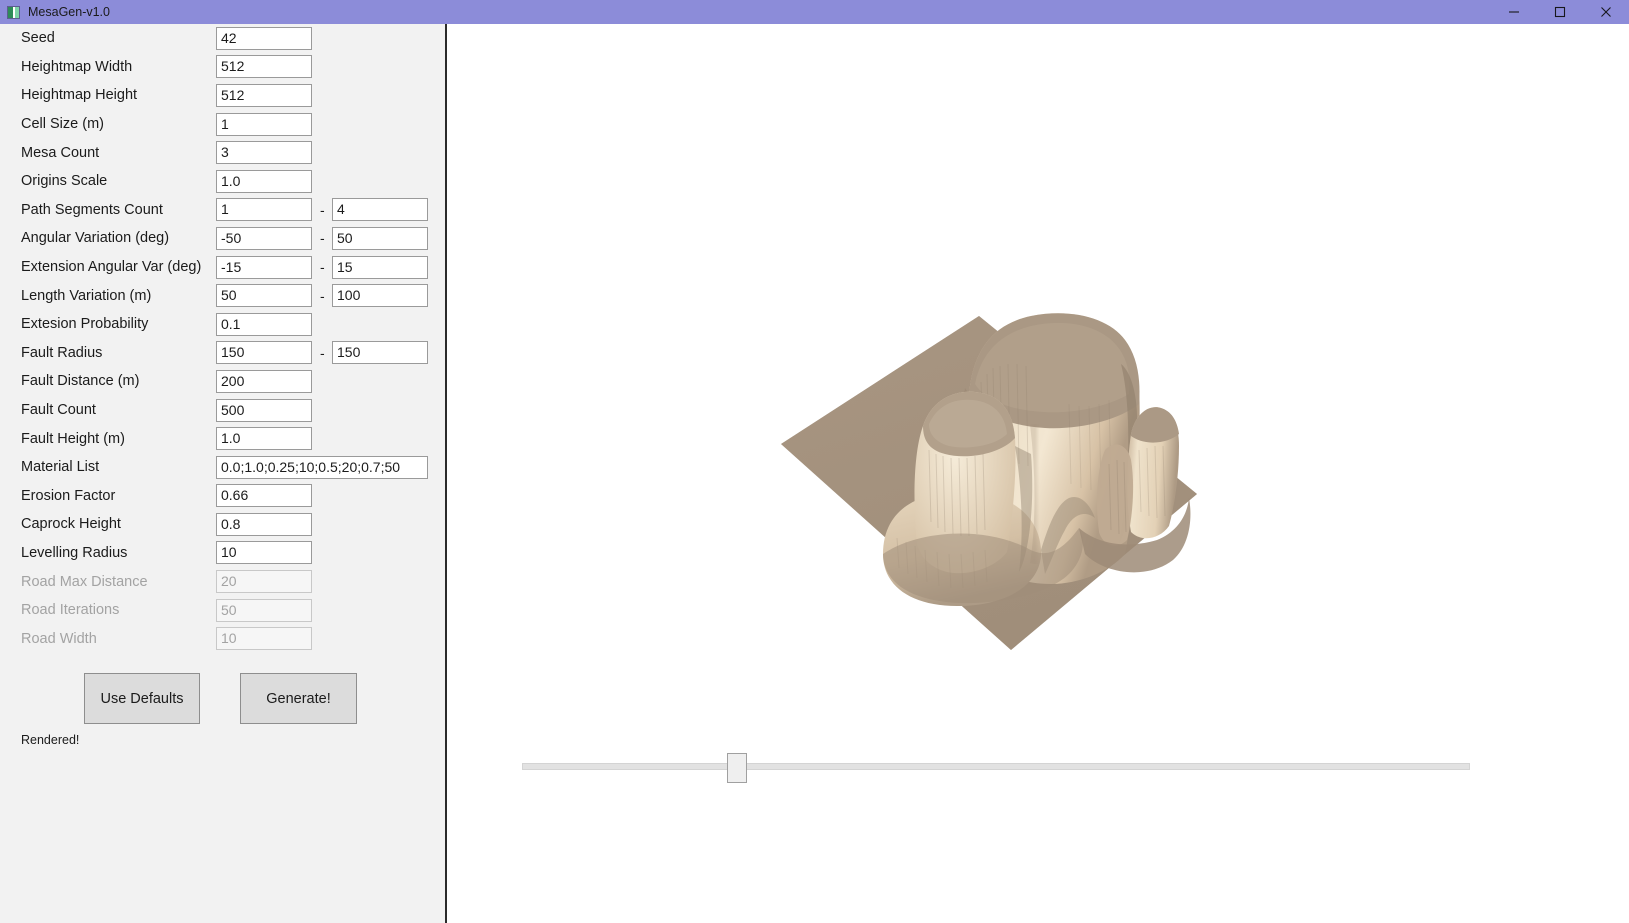 Image resolution: width=1629 pixels, height=923 pixels. I want to click on param-row: Extesion Probability 0.1, so click(222, 324).